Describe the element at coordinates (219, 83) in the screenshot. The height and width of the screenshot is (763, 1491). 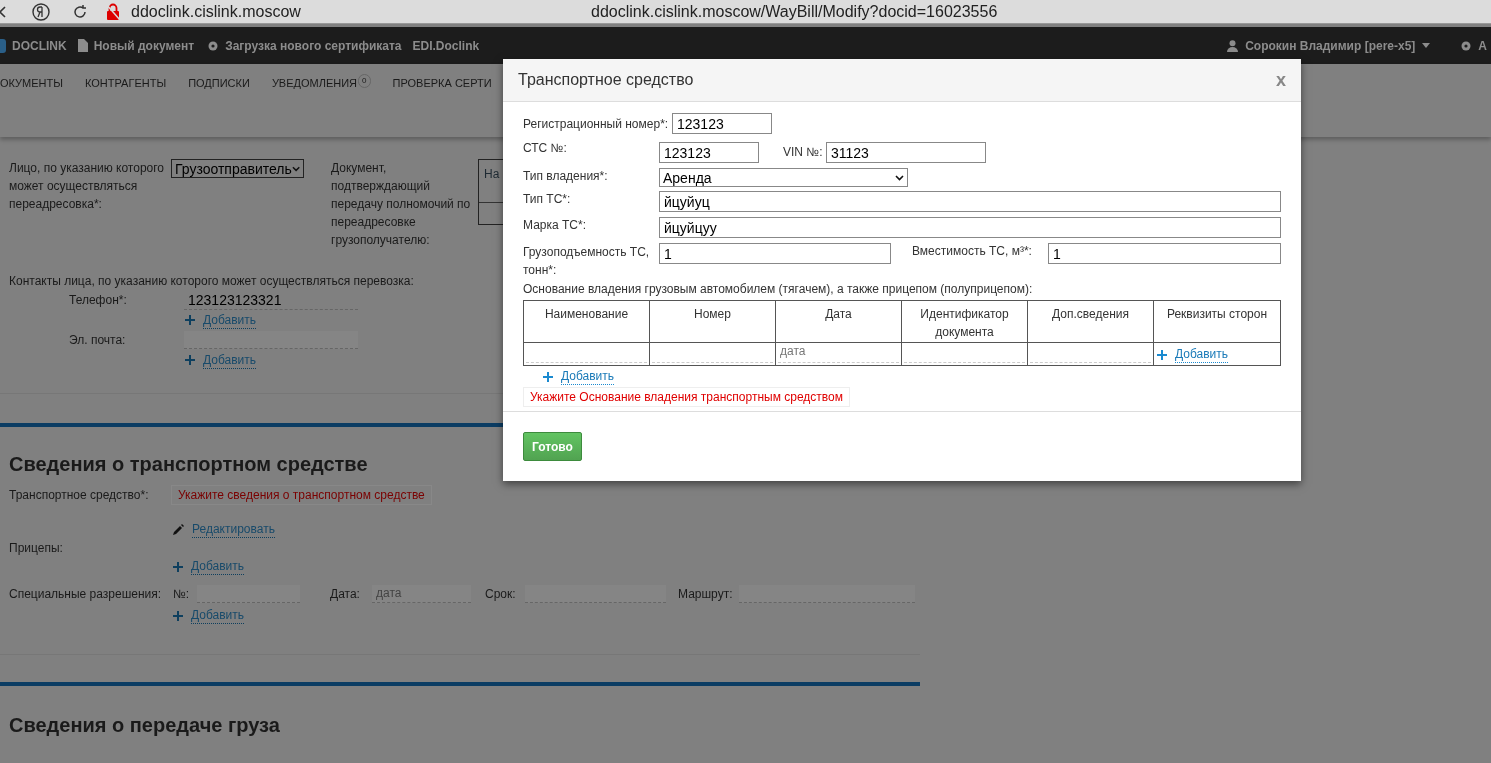
I see `menu-item: ПОДПИСКИ` at that location.